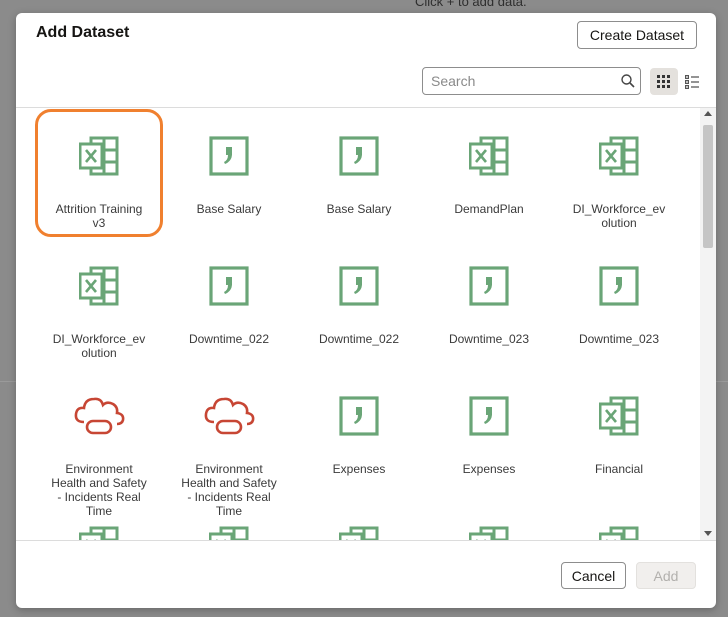 Image resolution: width=728 pixels, height=617 pixels. I want to click on dataset-label: Attrition Training v3, so click(99, 216).